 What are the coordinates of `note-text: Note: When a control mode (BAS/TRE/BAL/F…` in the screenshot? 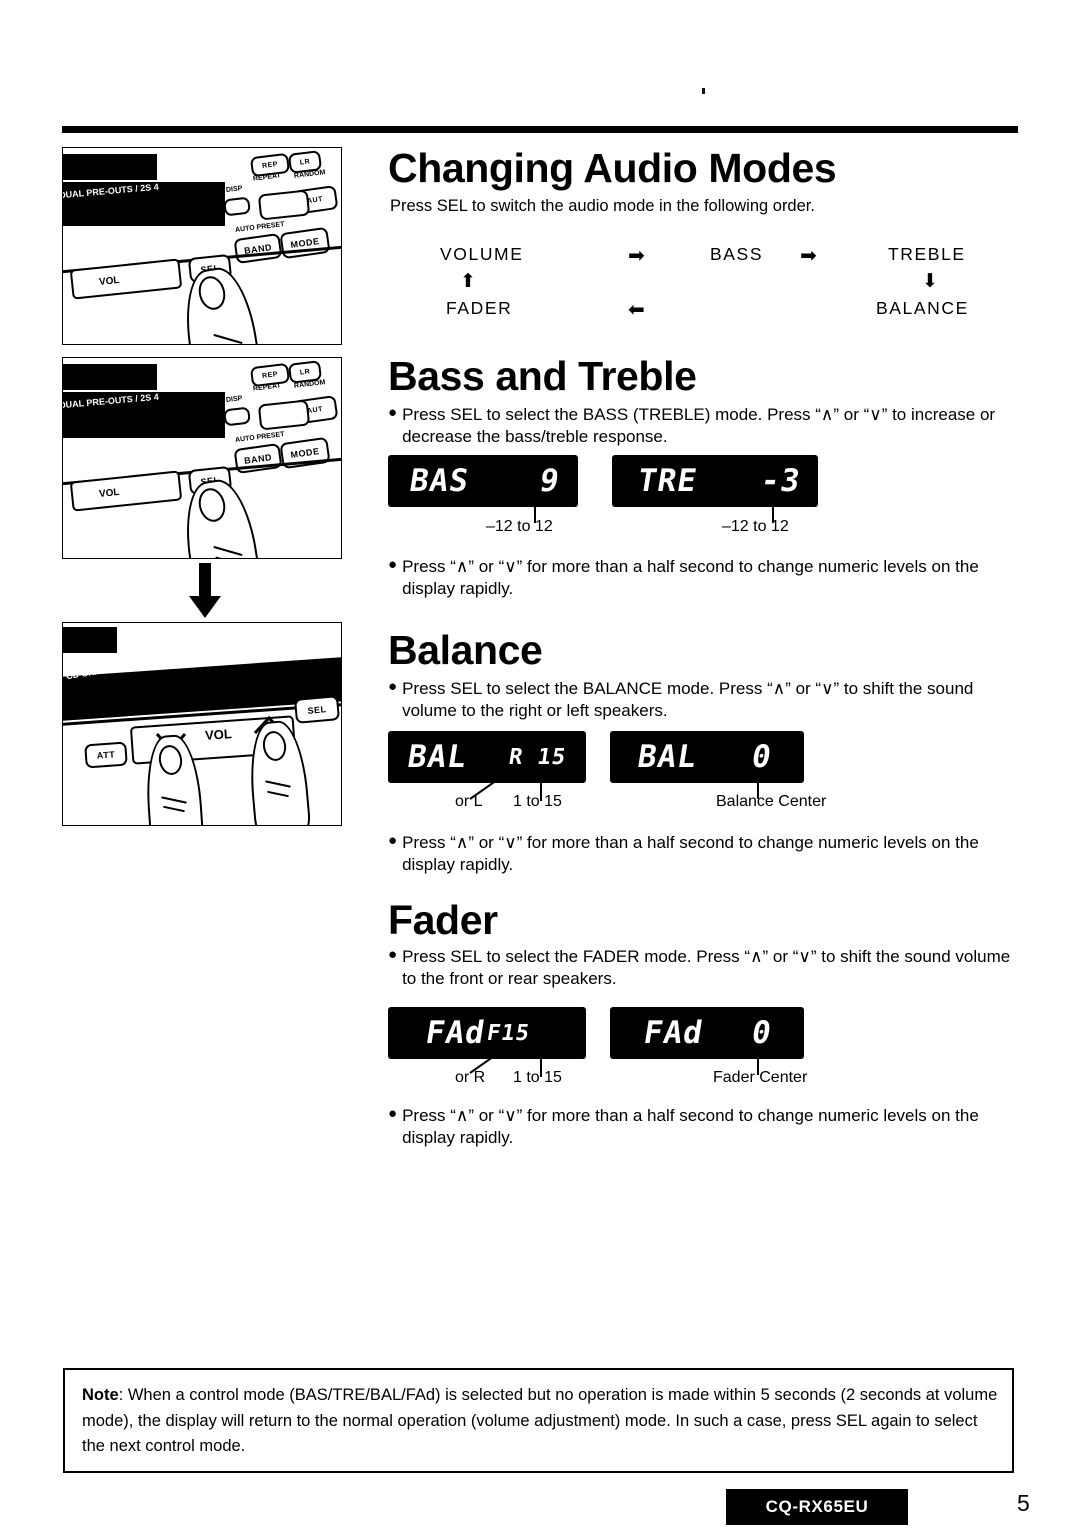 It's located at (541, 1421).